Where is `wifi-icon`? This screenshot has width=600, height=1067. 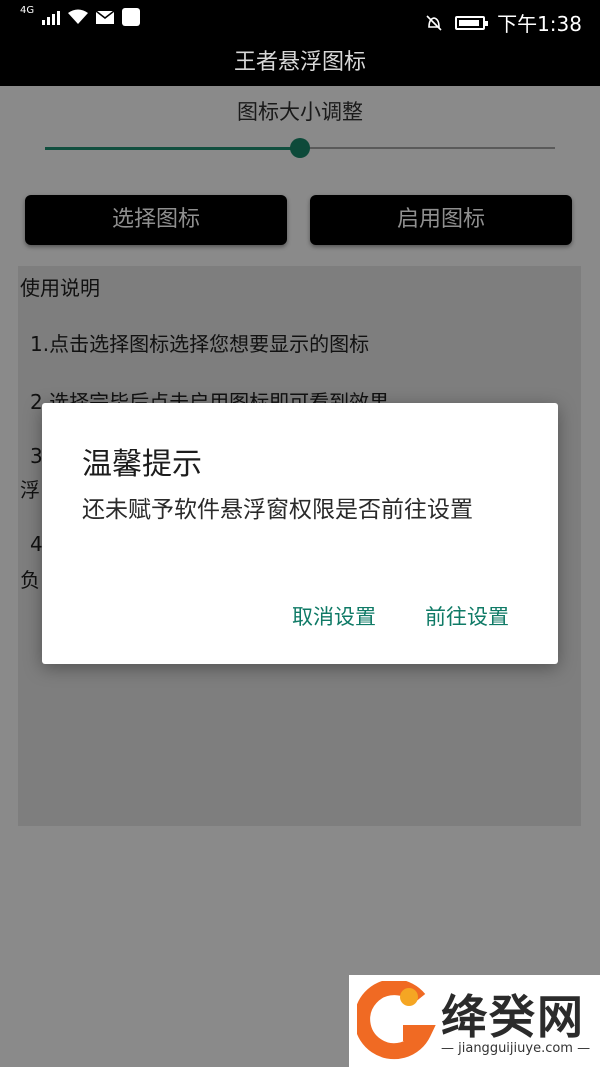
wifi-icon is located at coordinates (78, 17).